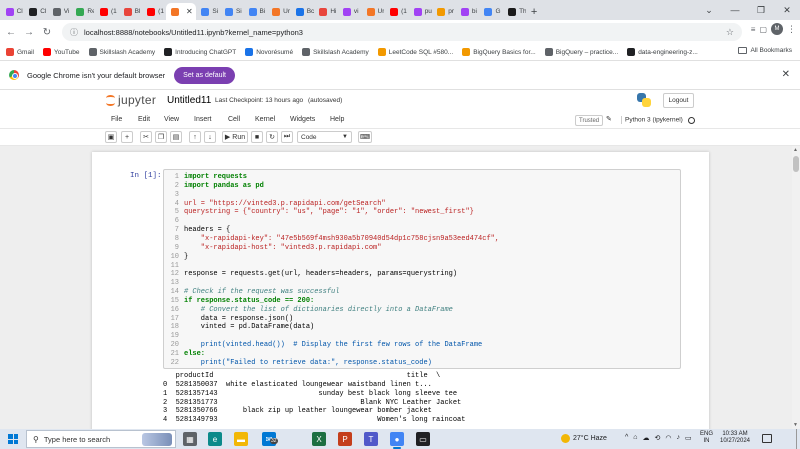 Image resolution: width=800 pixels, height=449 pixels. What do you see at coordinates (467, 11) in the screenshot?
I see `browser-tab: bi` at bounding box center [467, 11].